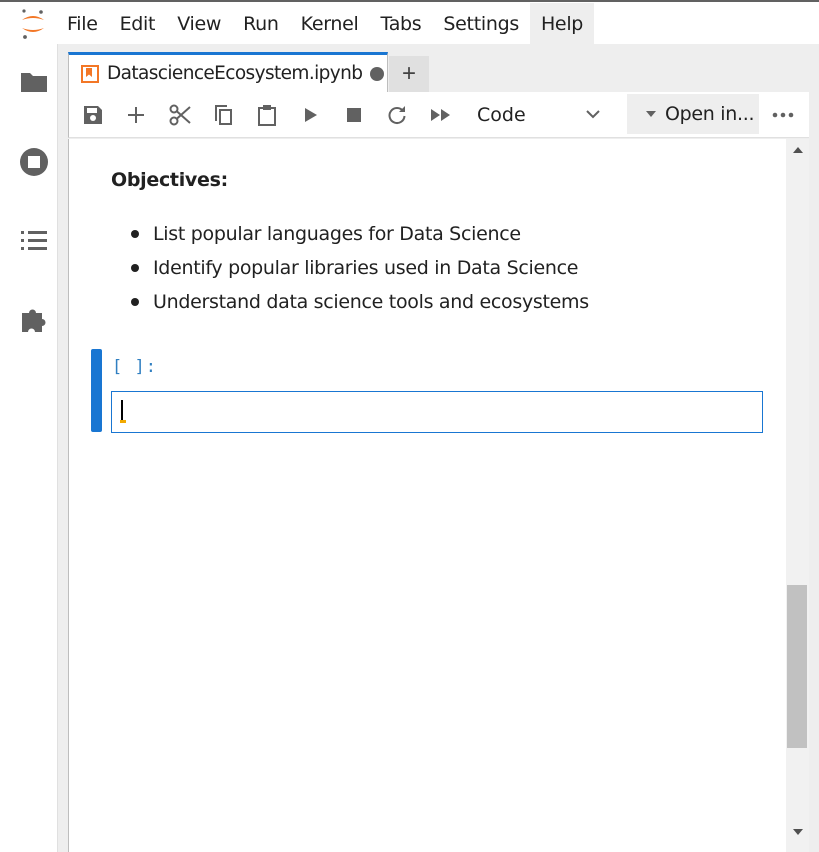 This screenshot has width=819, height=852. I want to click on extension-puzzle-icon, so click(34, 320).